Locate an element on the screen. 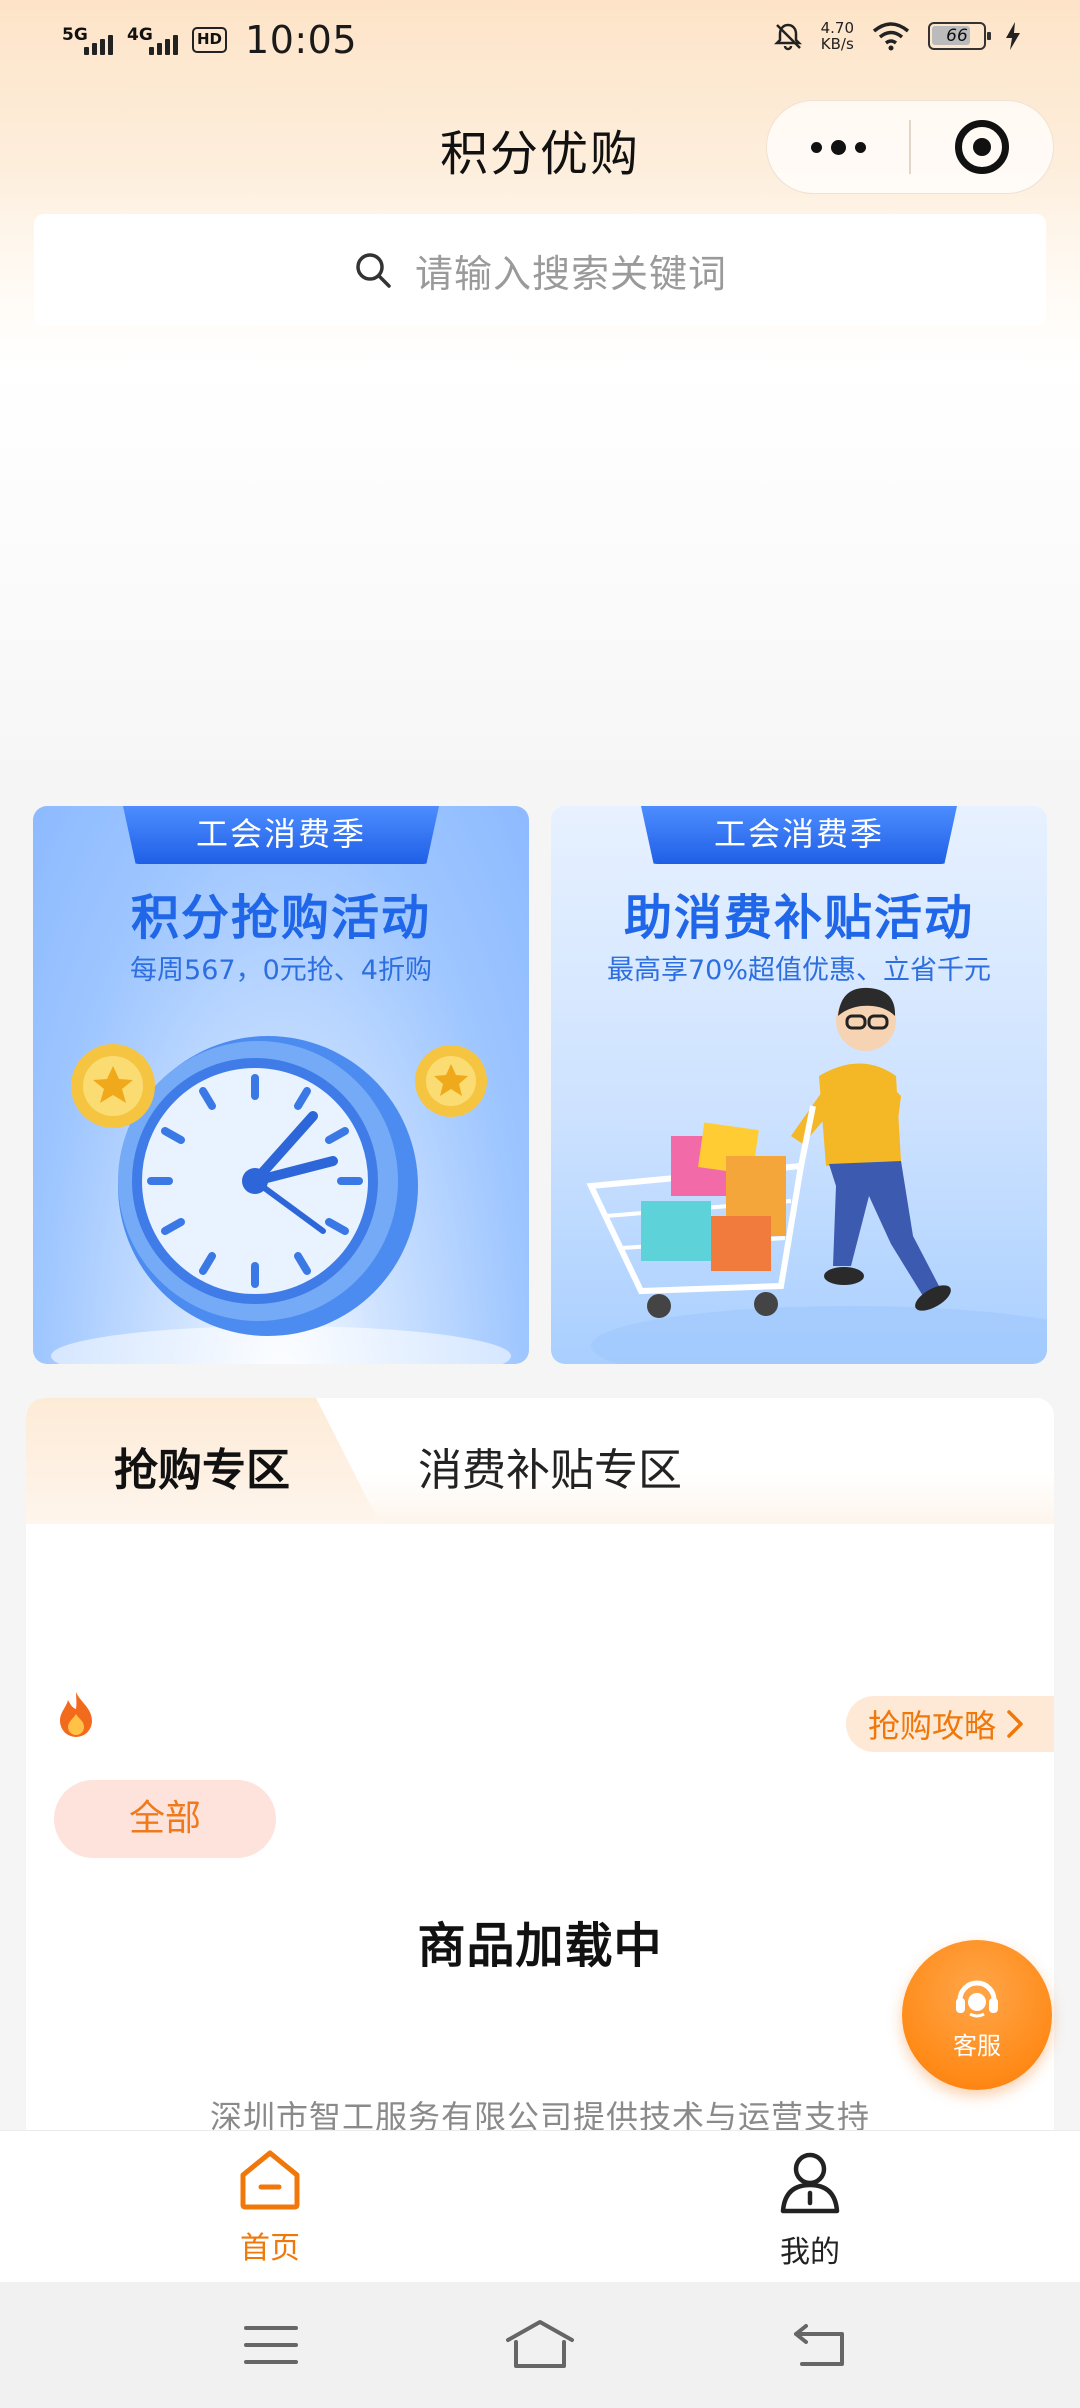 This screenshot has width=1080, height=2408. mini-program-capsule is located at coordinates (910, 147).